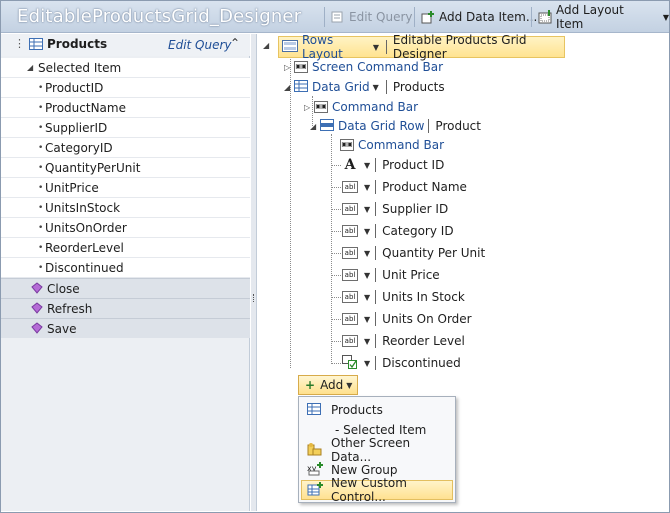 The width and height of the screenshot is (670, 513). I want to click on column-node: abl ▼ Quantity Per Unit, so click(413, 253).